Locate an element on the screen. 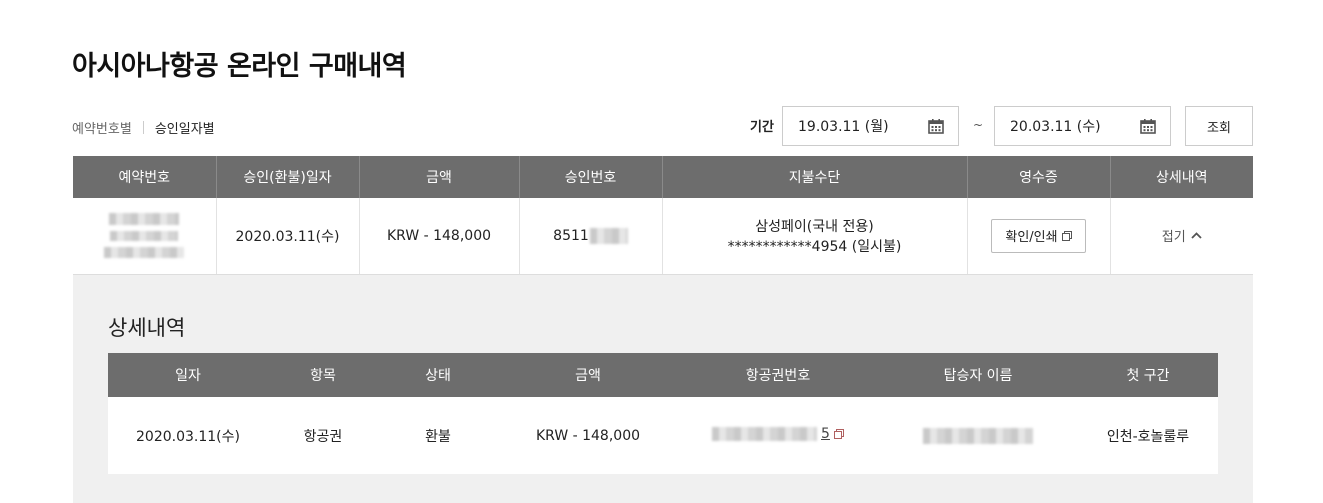 Image resolution: width=1323 pixels, height=503 pixels. detail-item-cell: 항공권 is located at coordinates (323, 435).